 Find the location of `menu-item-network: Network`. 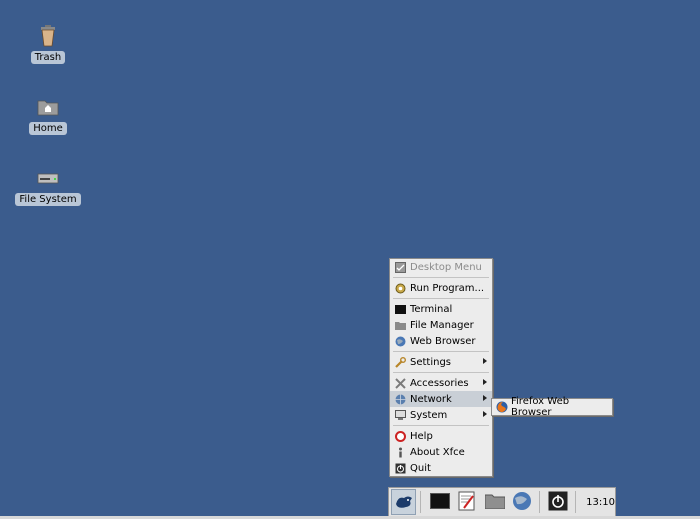

menu-item-network: Network is located at coordinates (441, 399).